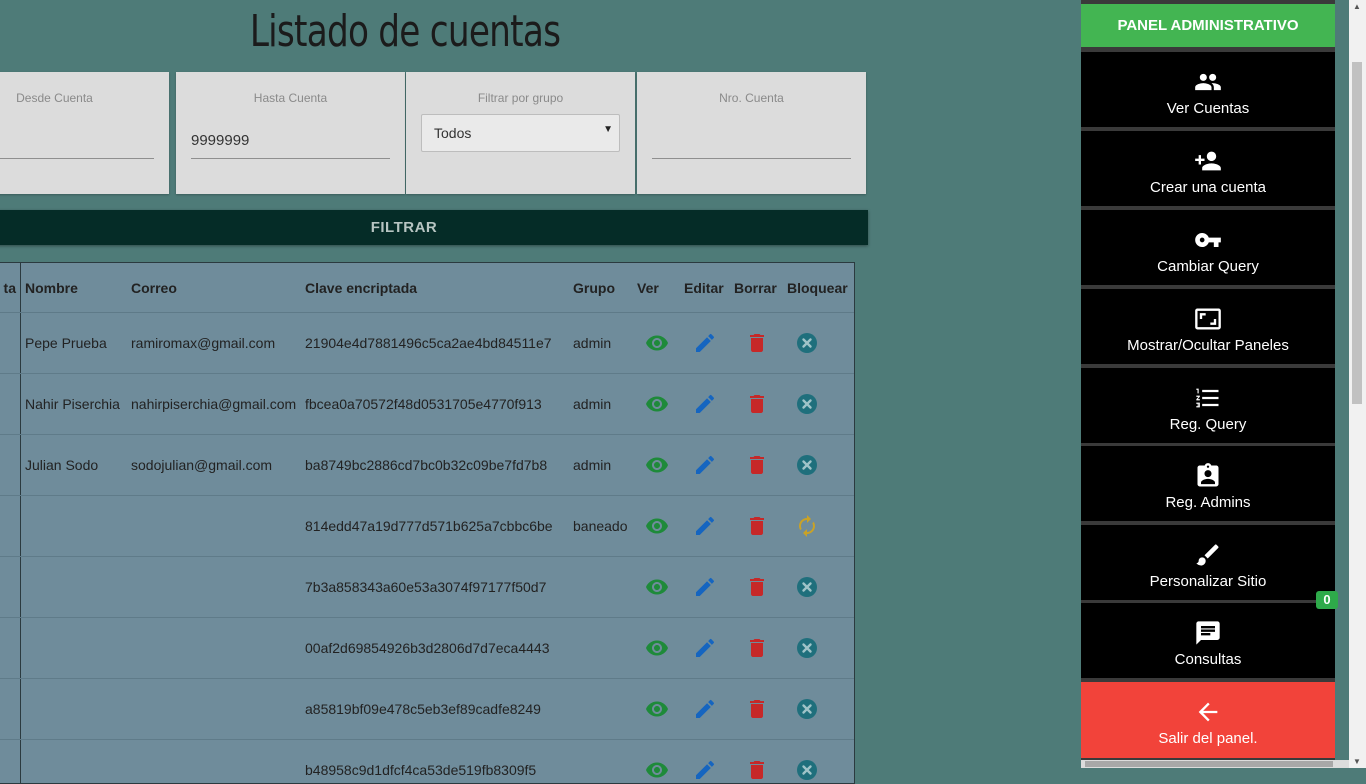 This screenshot has height=784, width=1366. I want to click on table-row: 00af2d69854926b3d2806d7d7eca4443, so click(427, 648).